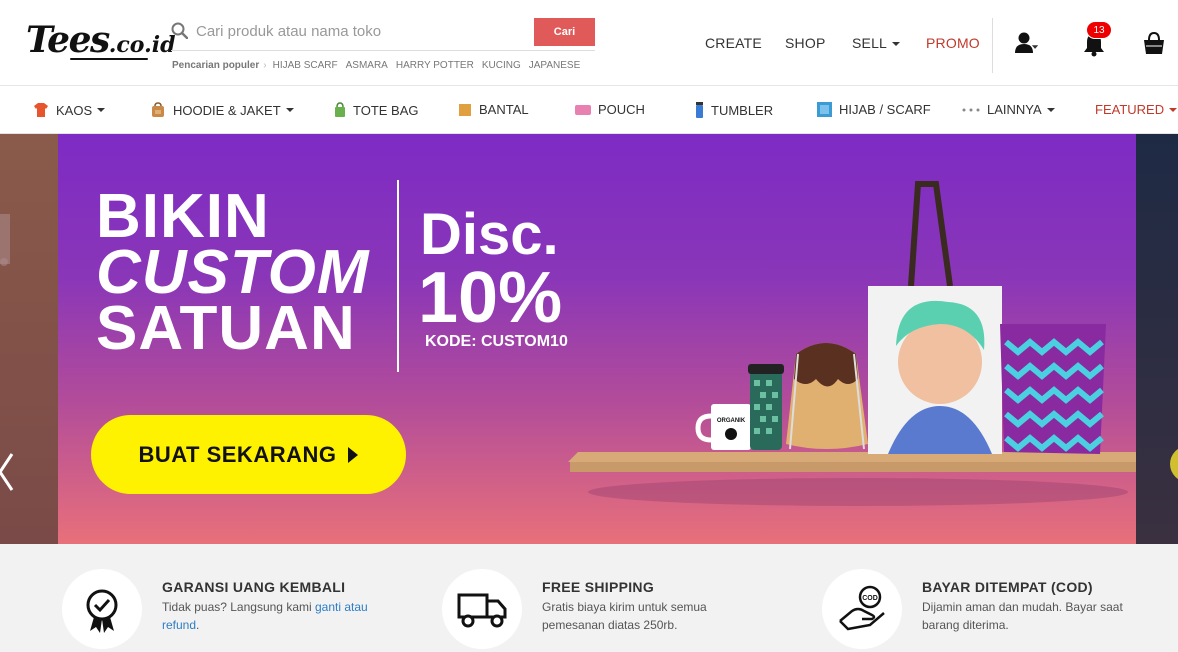 The image size is (1178, 652). I want to click on hero-divider, so click(398, 276).